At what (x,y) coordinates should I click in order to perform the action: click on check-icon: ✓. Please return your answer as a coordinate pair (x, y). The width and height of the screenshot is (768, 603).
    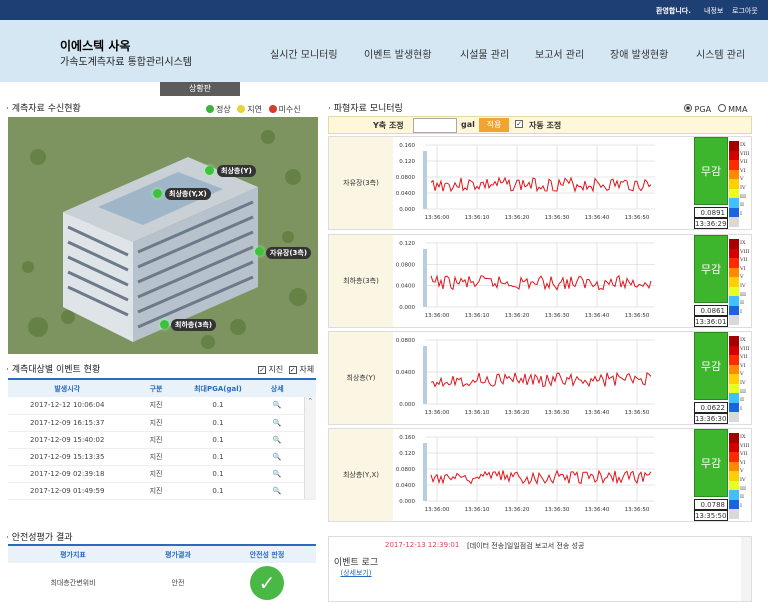
    Looking at the image, I should click on (267, 583).